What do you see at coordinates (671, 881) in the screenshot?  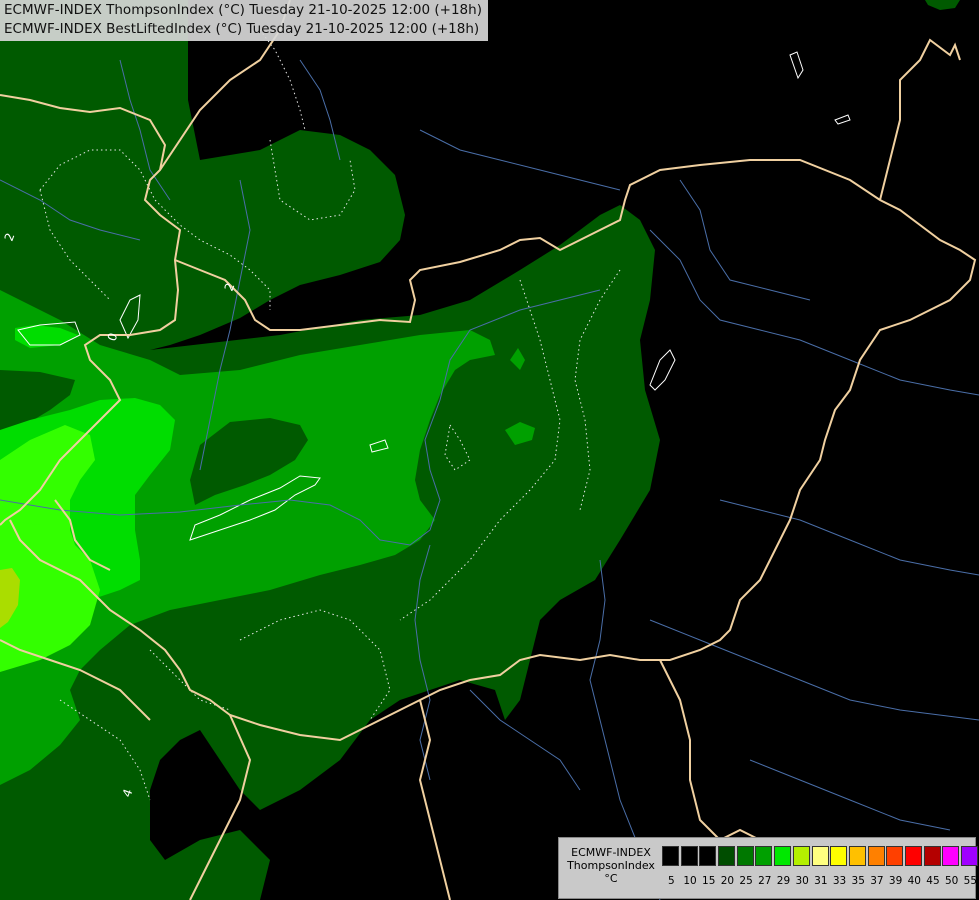 I see `legend-tick-label: 5` at bounding box center [671, 881].